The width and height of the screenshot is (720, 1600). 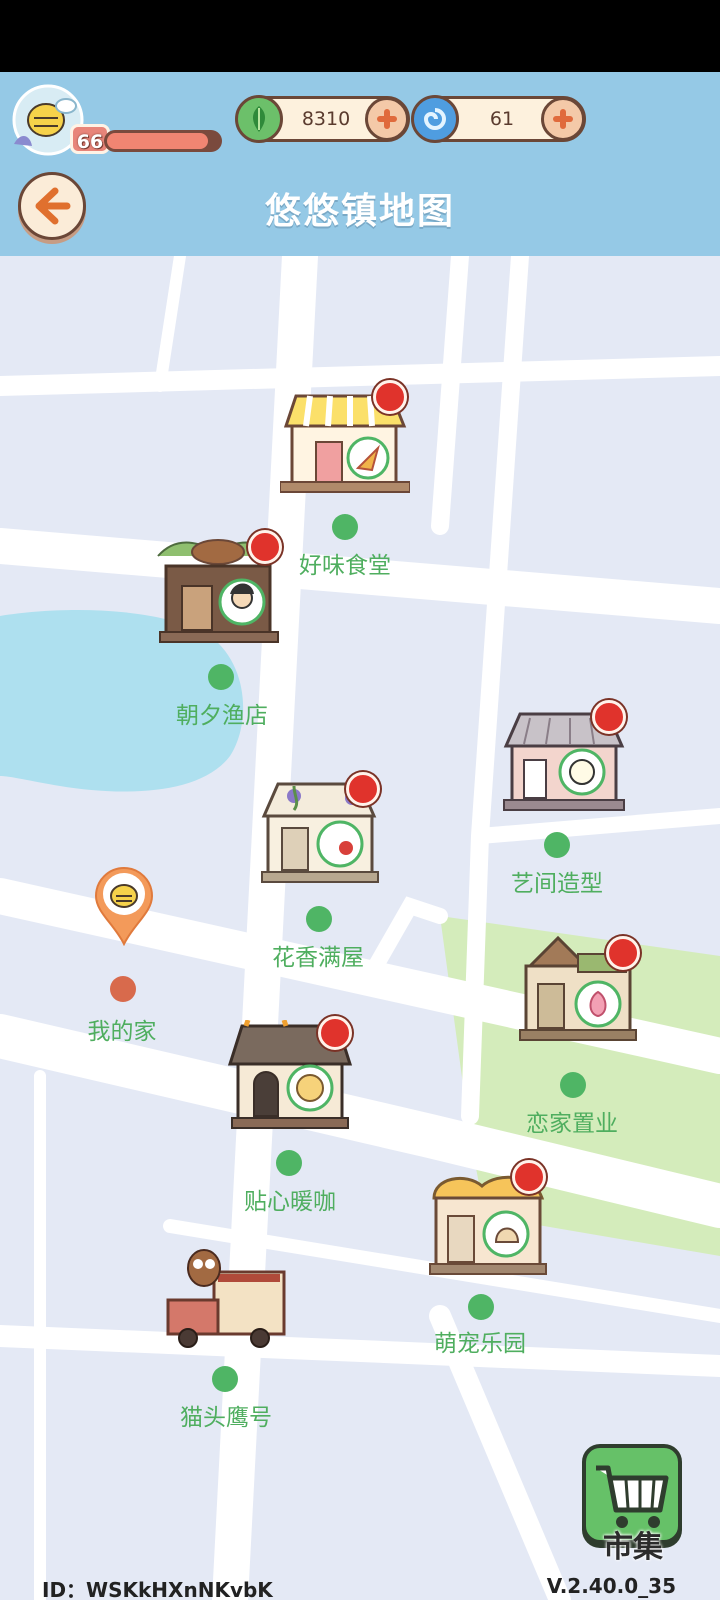 I want to click on leaf-coin-icon, so click(x=259, y=119).